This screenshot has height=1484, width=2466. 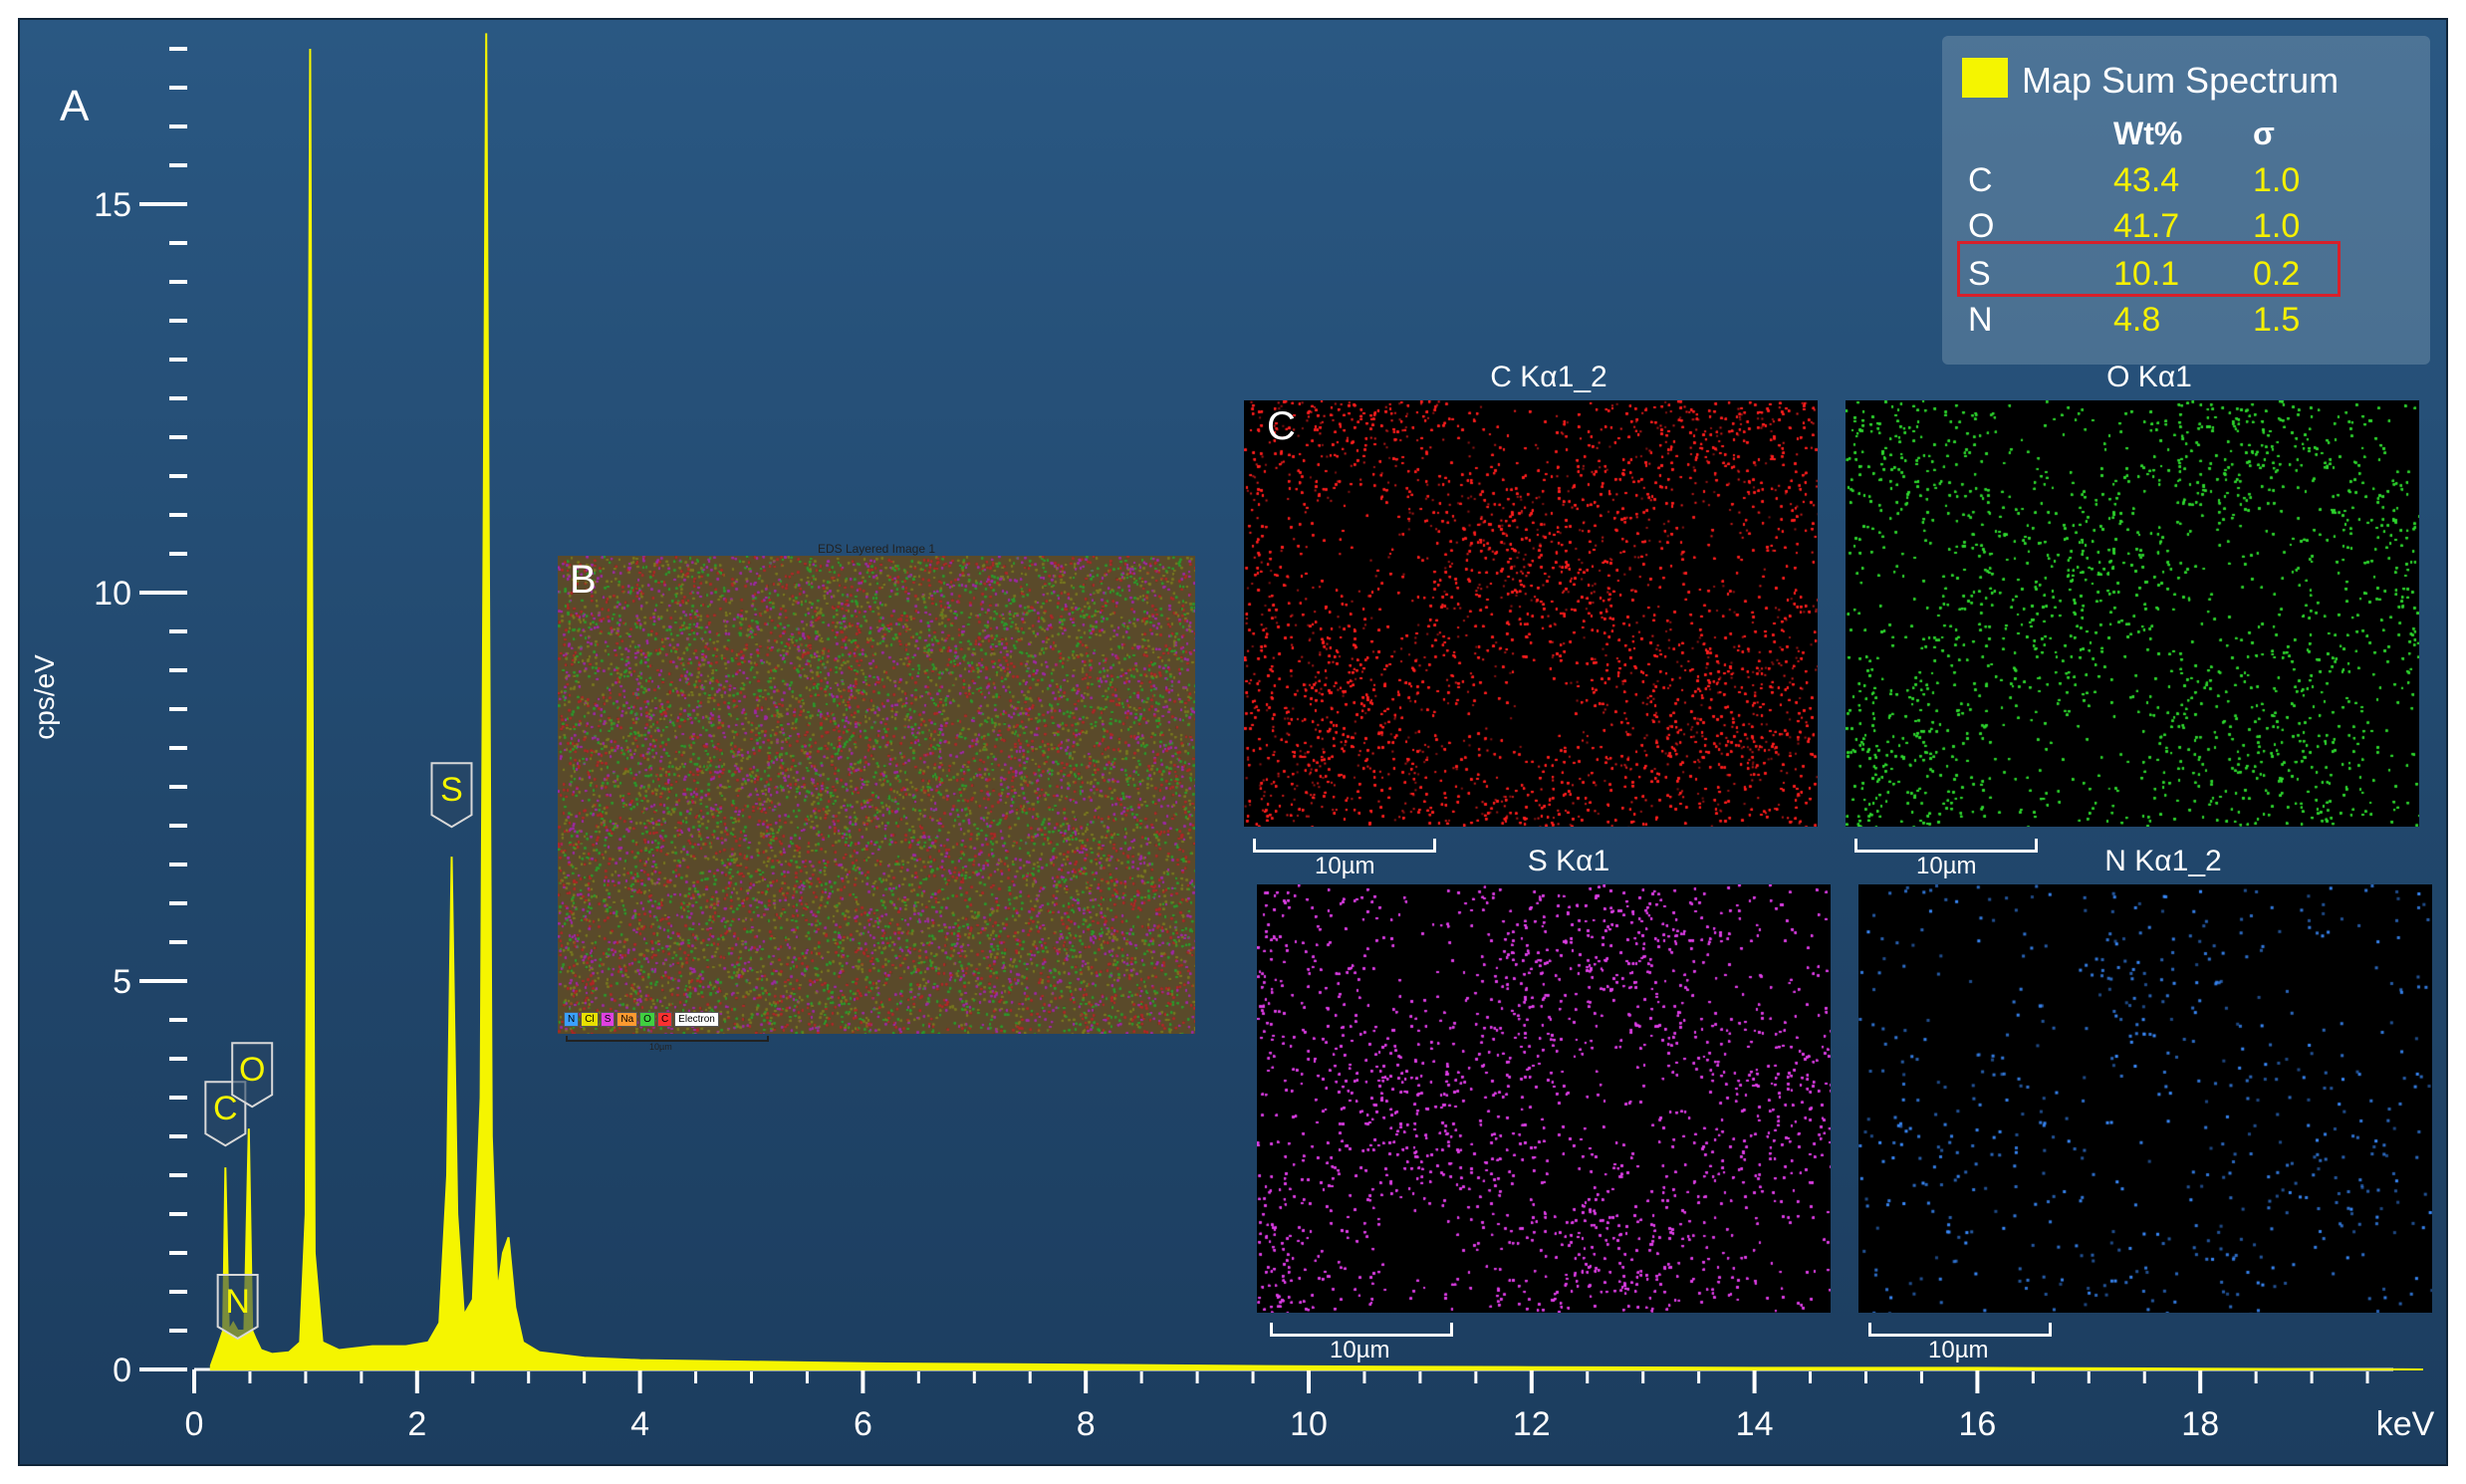 What do you see at coordinates (863, 1424) in the screenshot?
I see `x-tick-label: 6` at bounding box center [863, 1424].